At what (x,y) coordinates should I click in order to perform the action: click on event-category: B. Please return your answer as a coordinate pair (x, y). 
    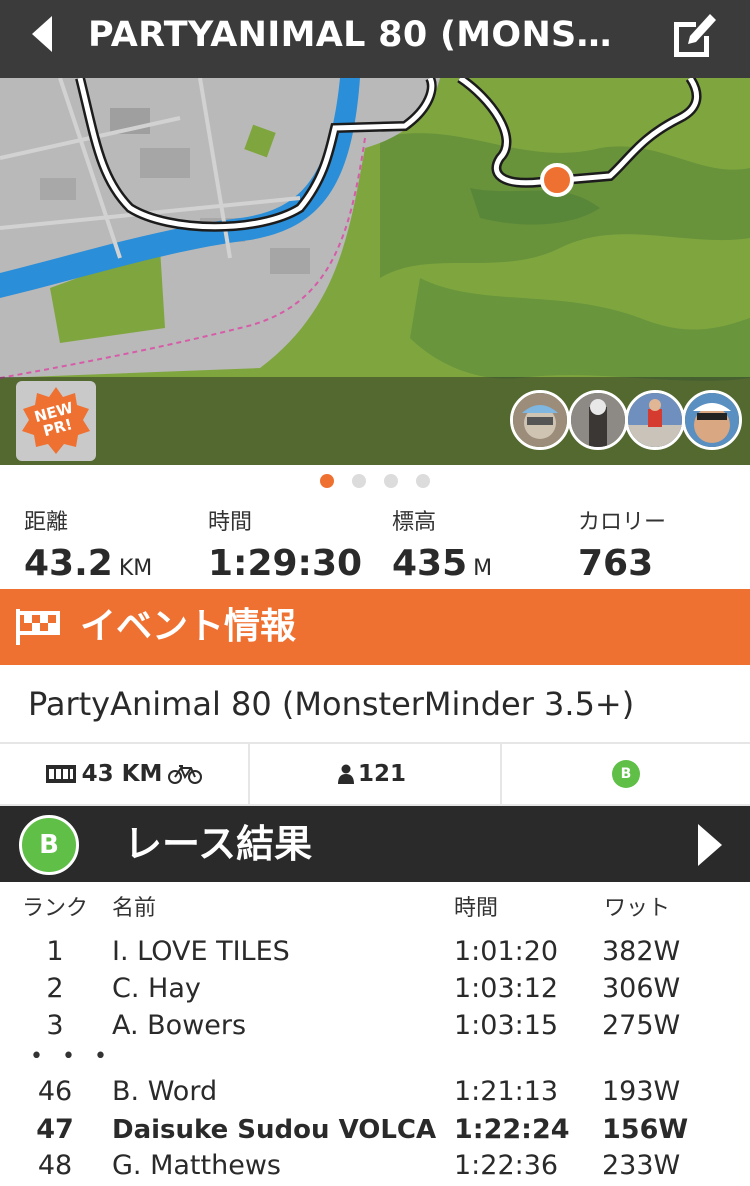
    Looking at the image, I should click on (626, 774).